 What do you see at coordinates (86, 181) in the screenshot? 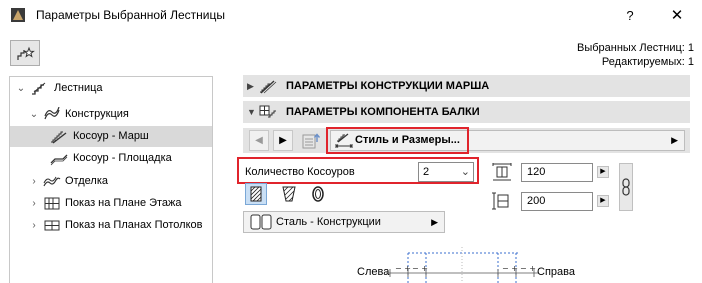
I see `tree-item-label: Отделка` at bounding box center [86, 181].